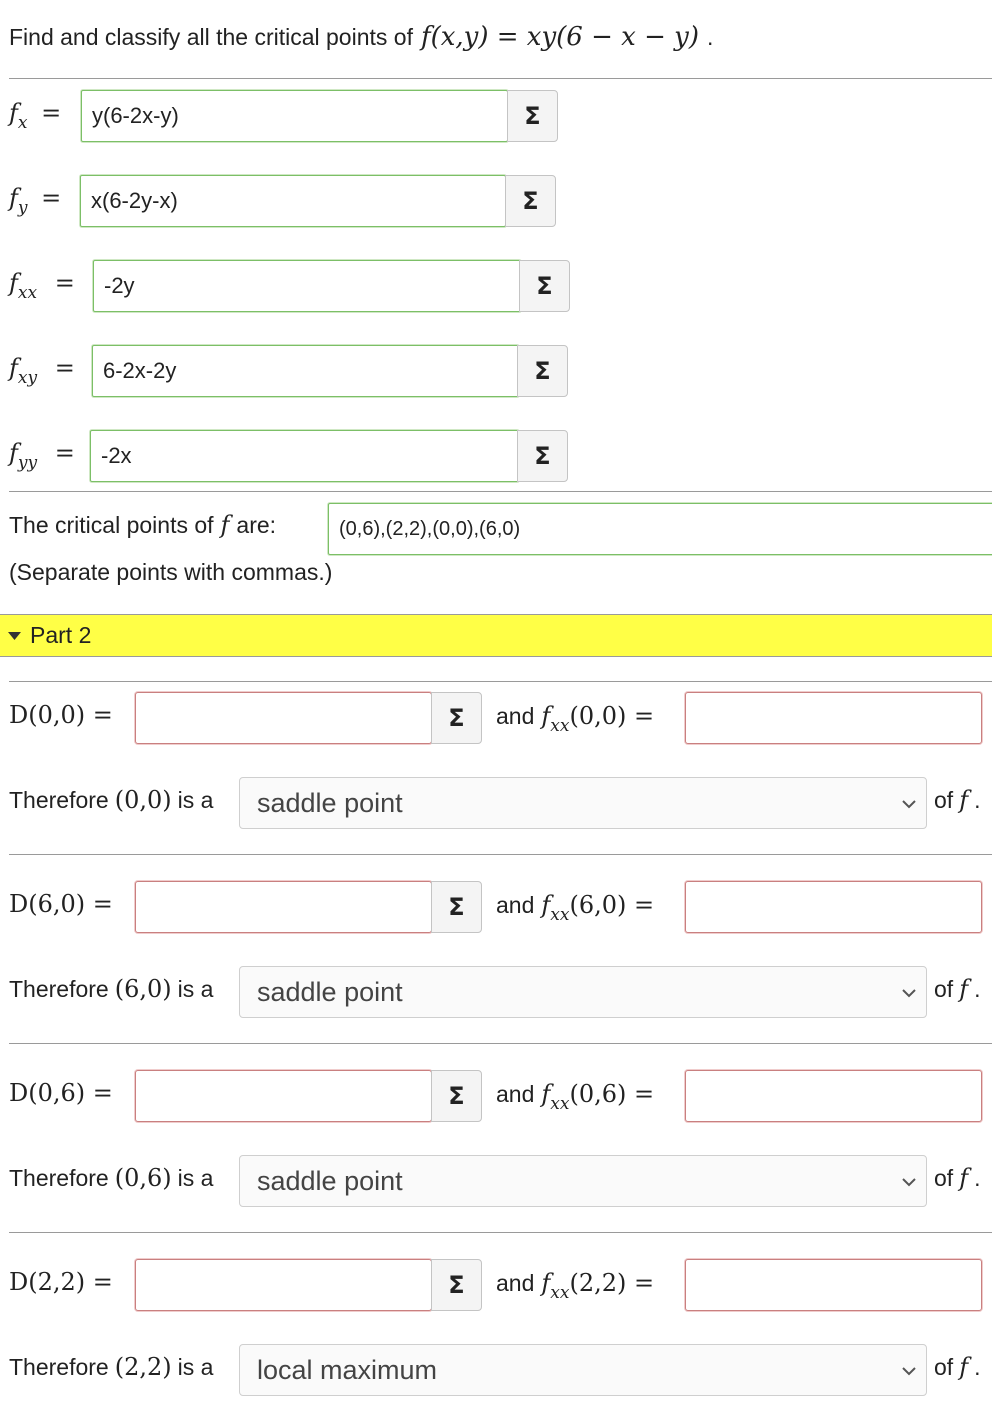 This screenshot has height=1414, width=992. What do you see at coordinates (294, 116) in the screenshot?
I see `fx-input: y(6-2x-y)` at bounding box center [294, 116].